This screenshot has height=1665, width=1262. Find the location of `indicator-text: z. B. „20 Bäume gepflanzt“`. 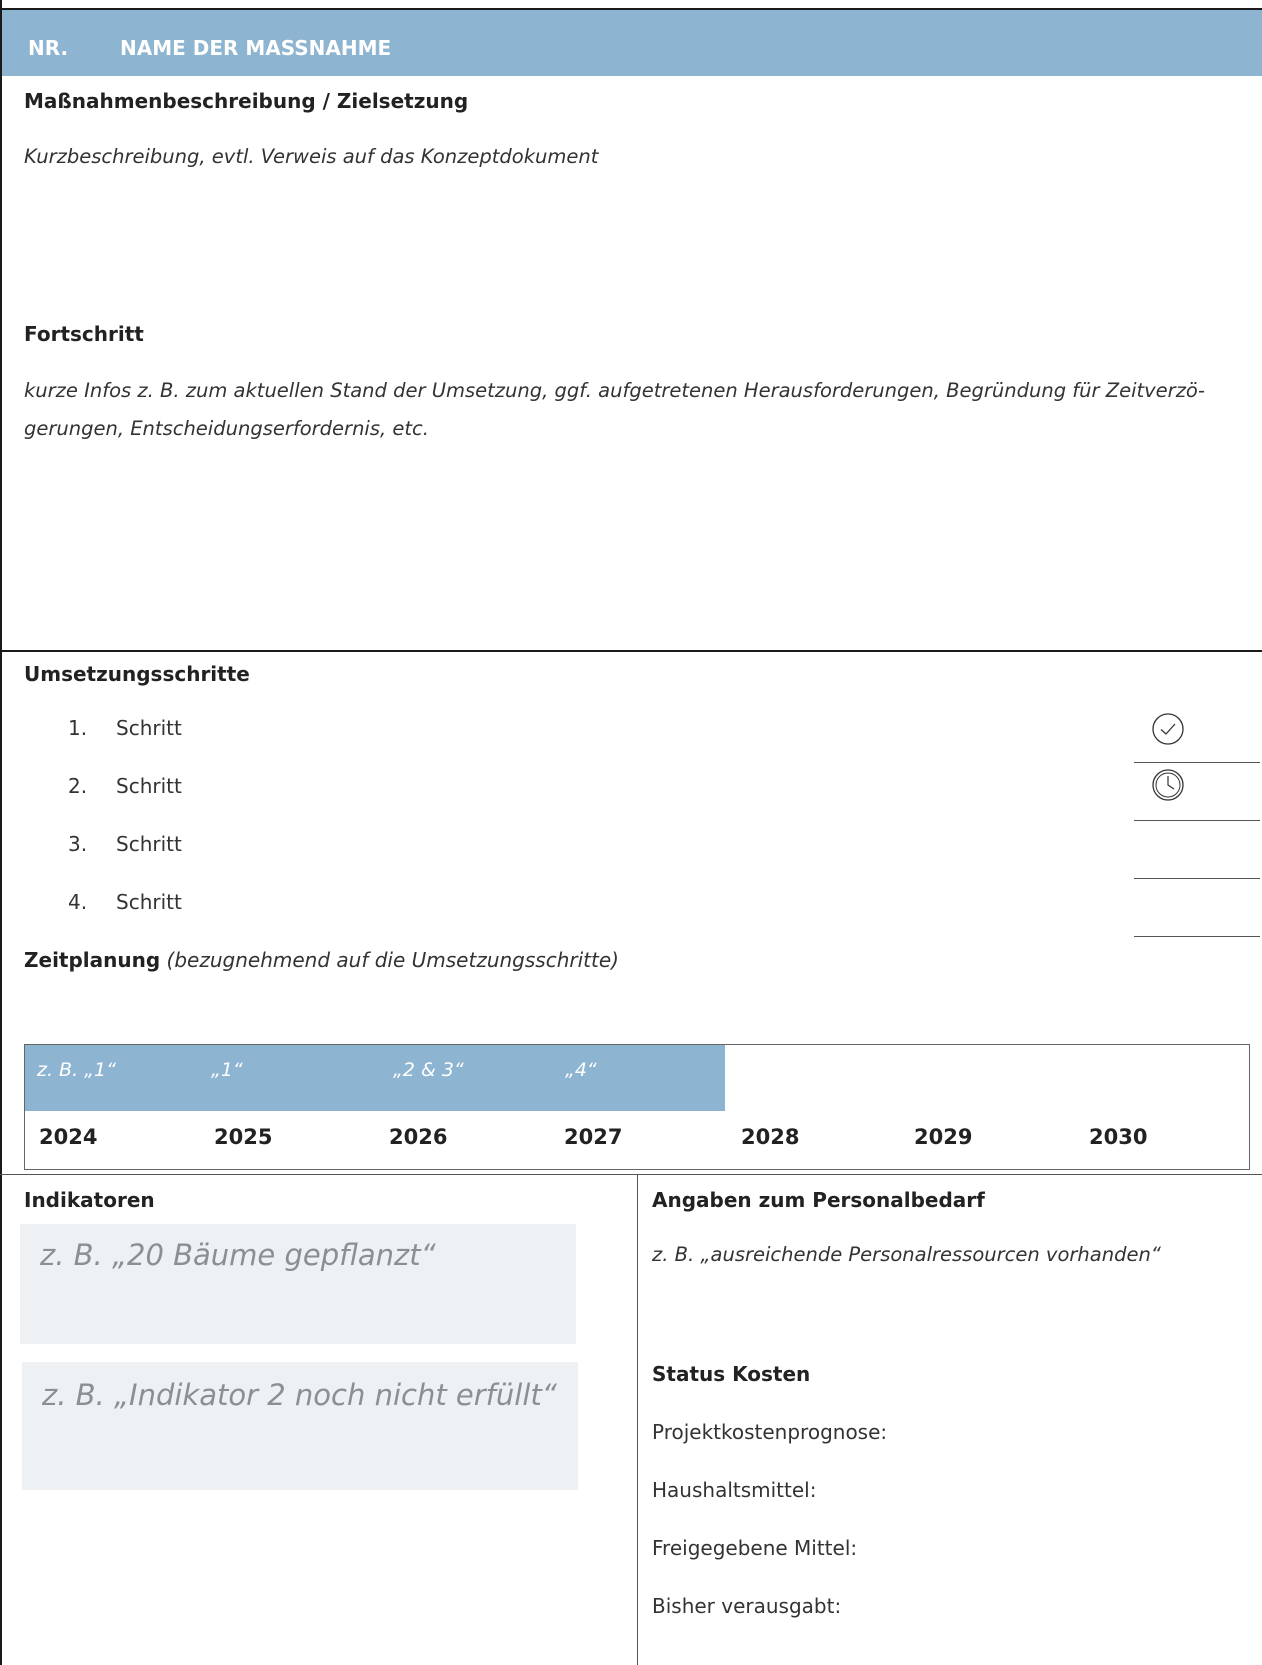

indicator-text: z. B. „20 Bäume gepflanzt“ is located at coordinates (238, 1255).